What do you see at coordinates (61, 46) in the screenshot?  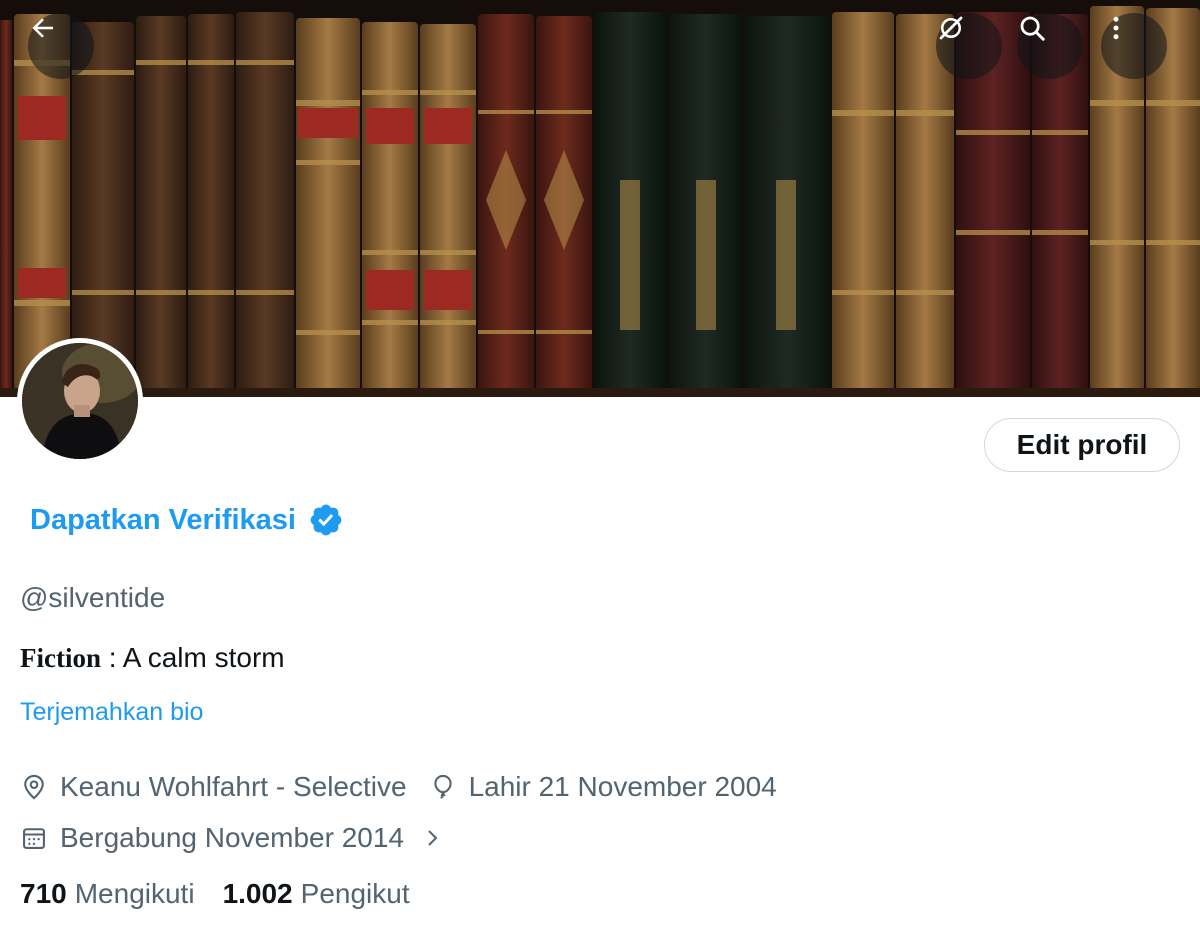 I see `back-button` at bounding box center [61, 46].